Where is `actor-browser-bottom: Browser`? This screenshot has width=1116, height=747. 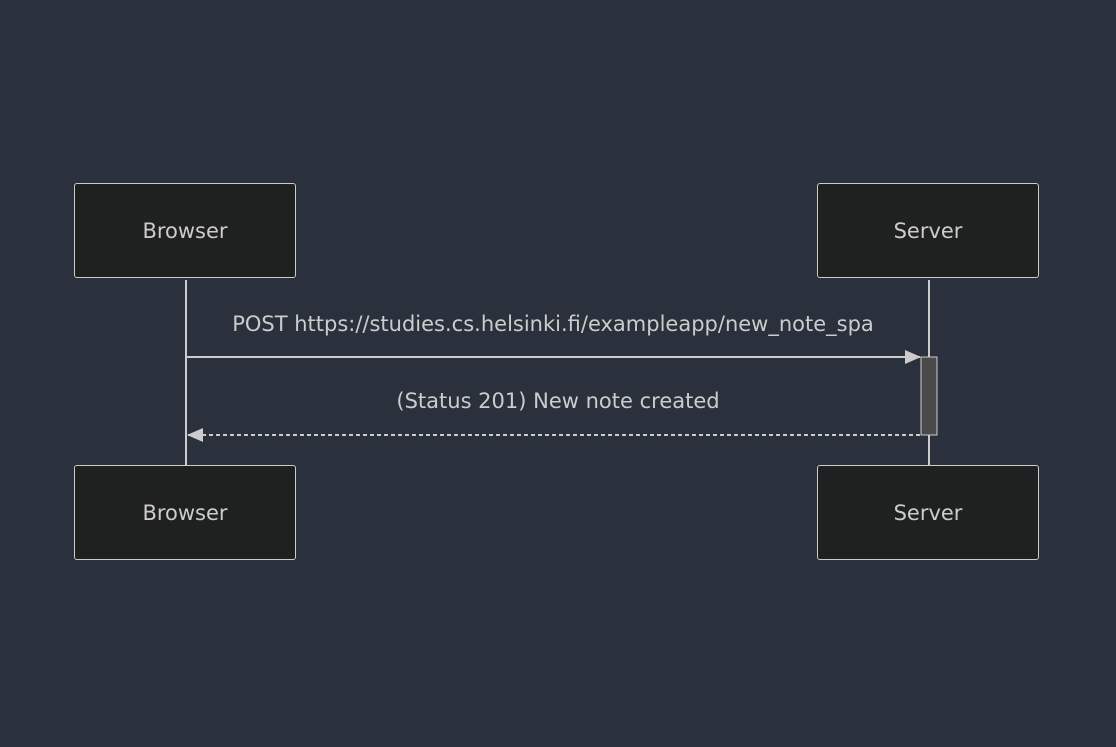 actor-browser-bottom: Browser is located at coordinates (185, 512).